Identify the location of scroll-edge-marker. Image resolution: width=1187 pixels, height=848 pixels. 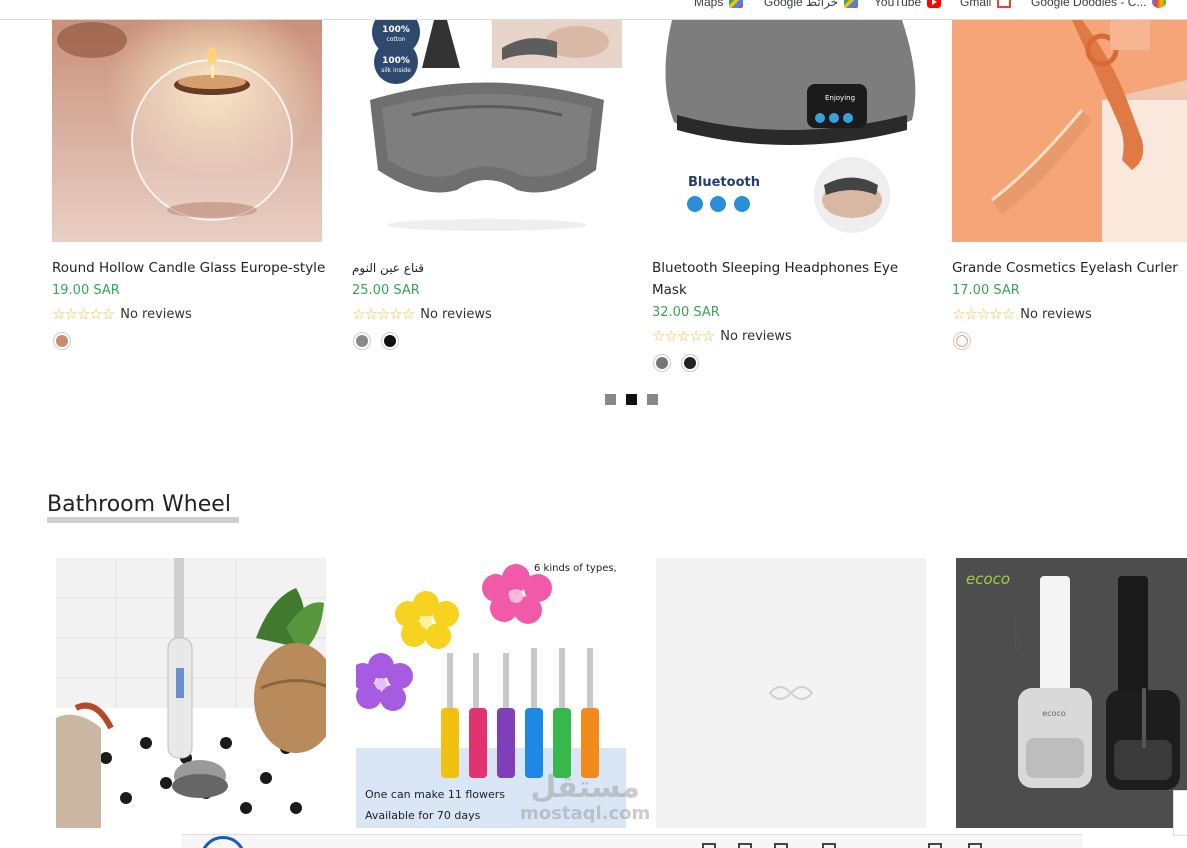
(1180, 813).